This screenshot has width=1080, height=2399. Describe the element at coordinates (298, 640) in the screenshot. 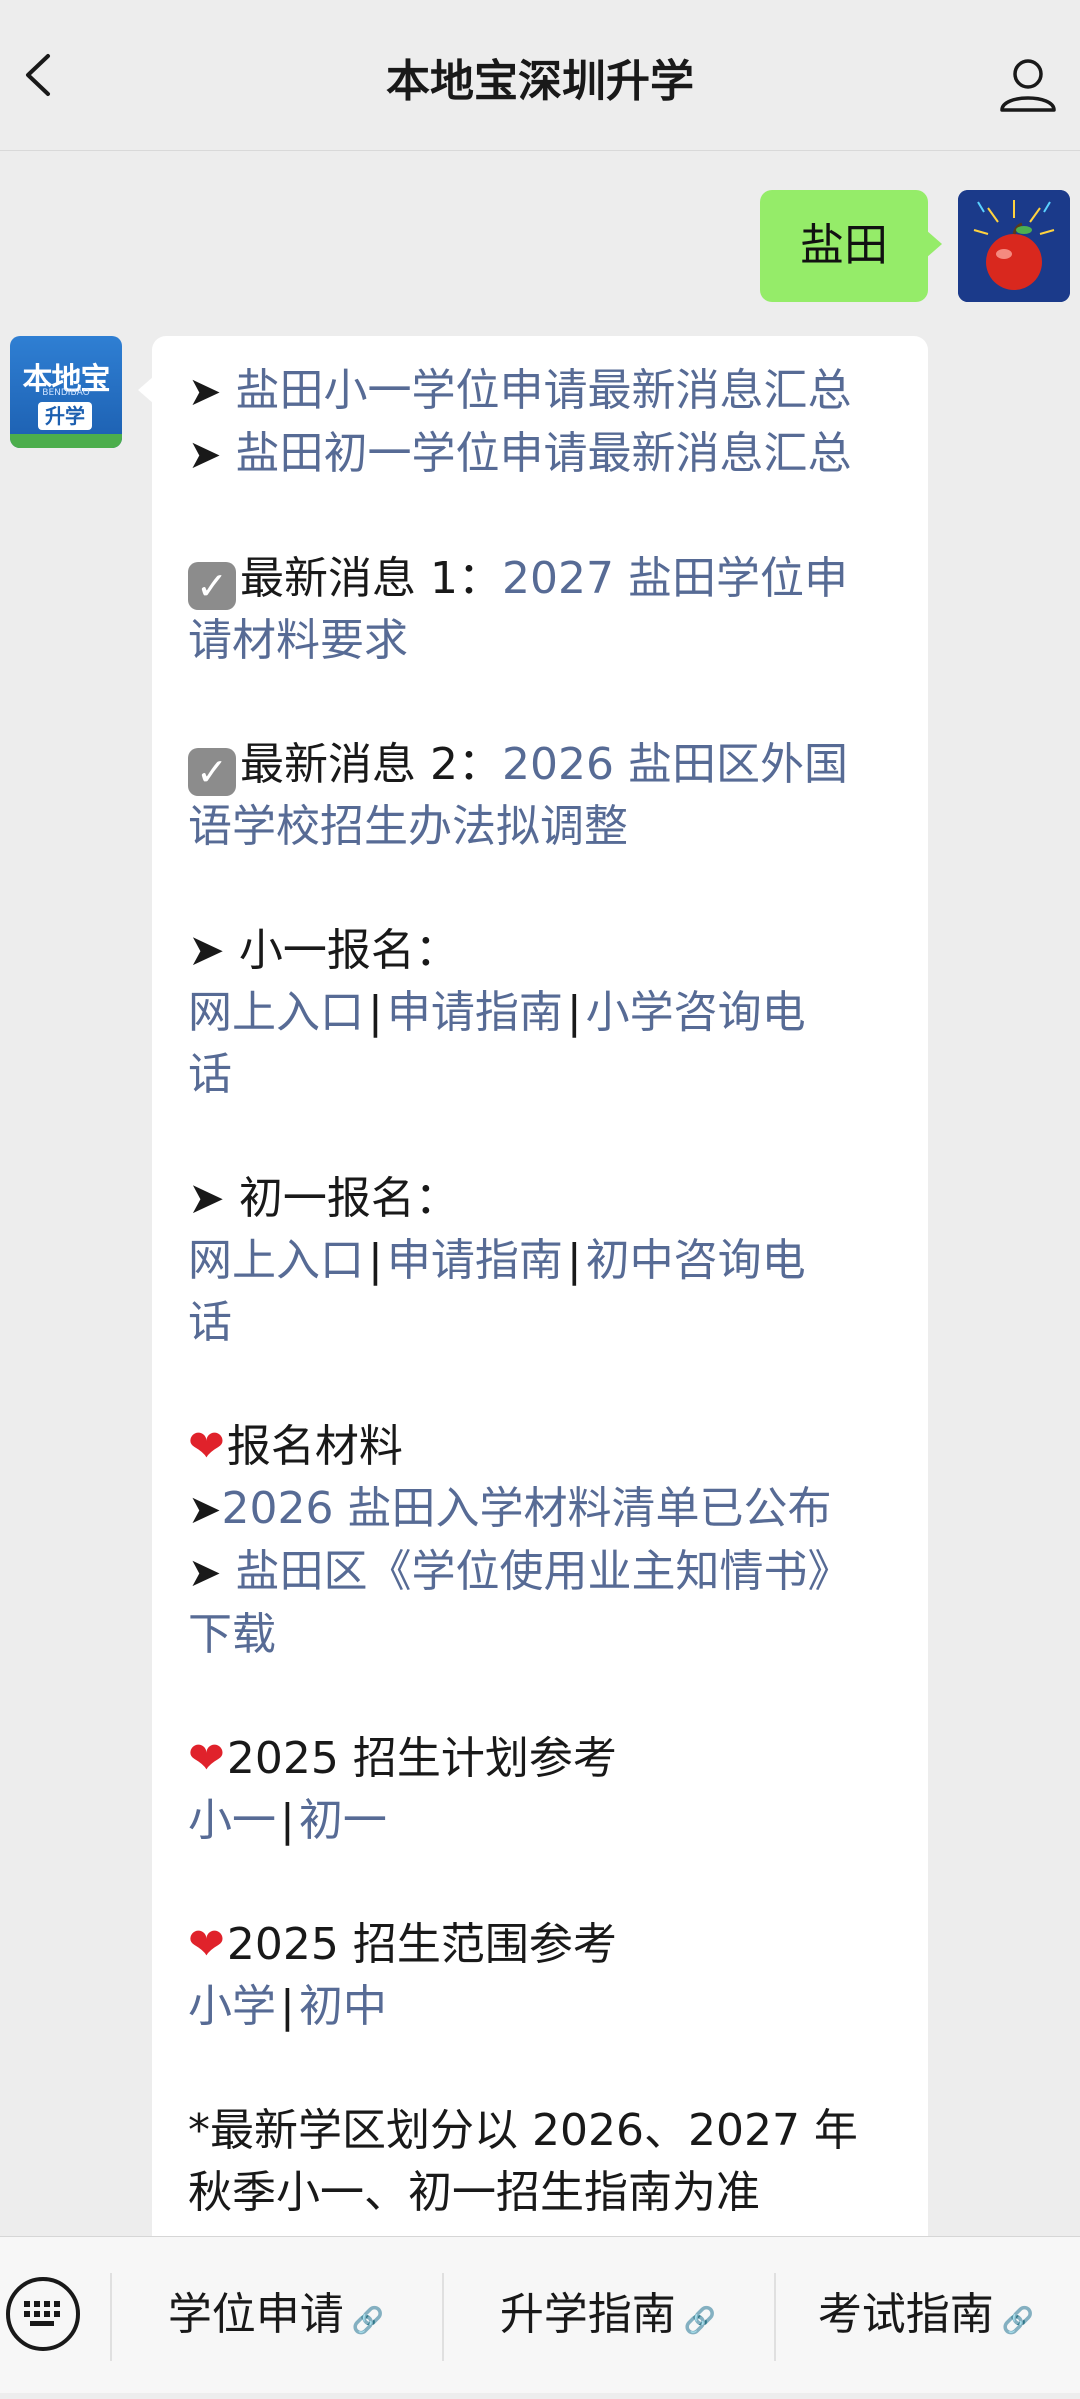

I see `link-news1-cont: 请材料要求` at that location.